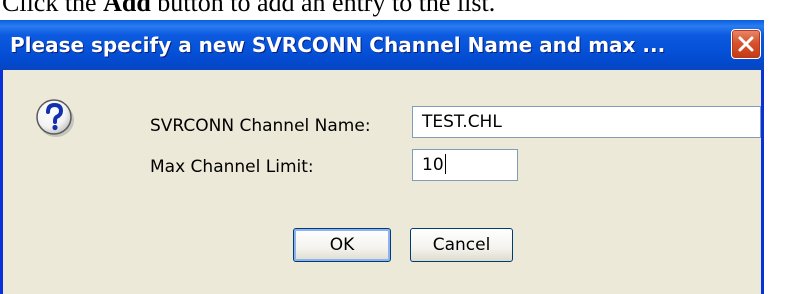 The width and height of the screenshot is (788, 294). Describe the element at coordinates (342, 245) in the screenshot. I see `ok-button: OK` at that location.